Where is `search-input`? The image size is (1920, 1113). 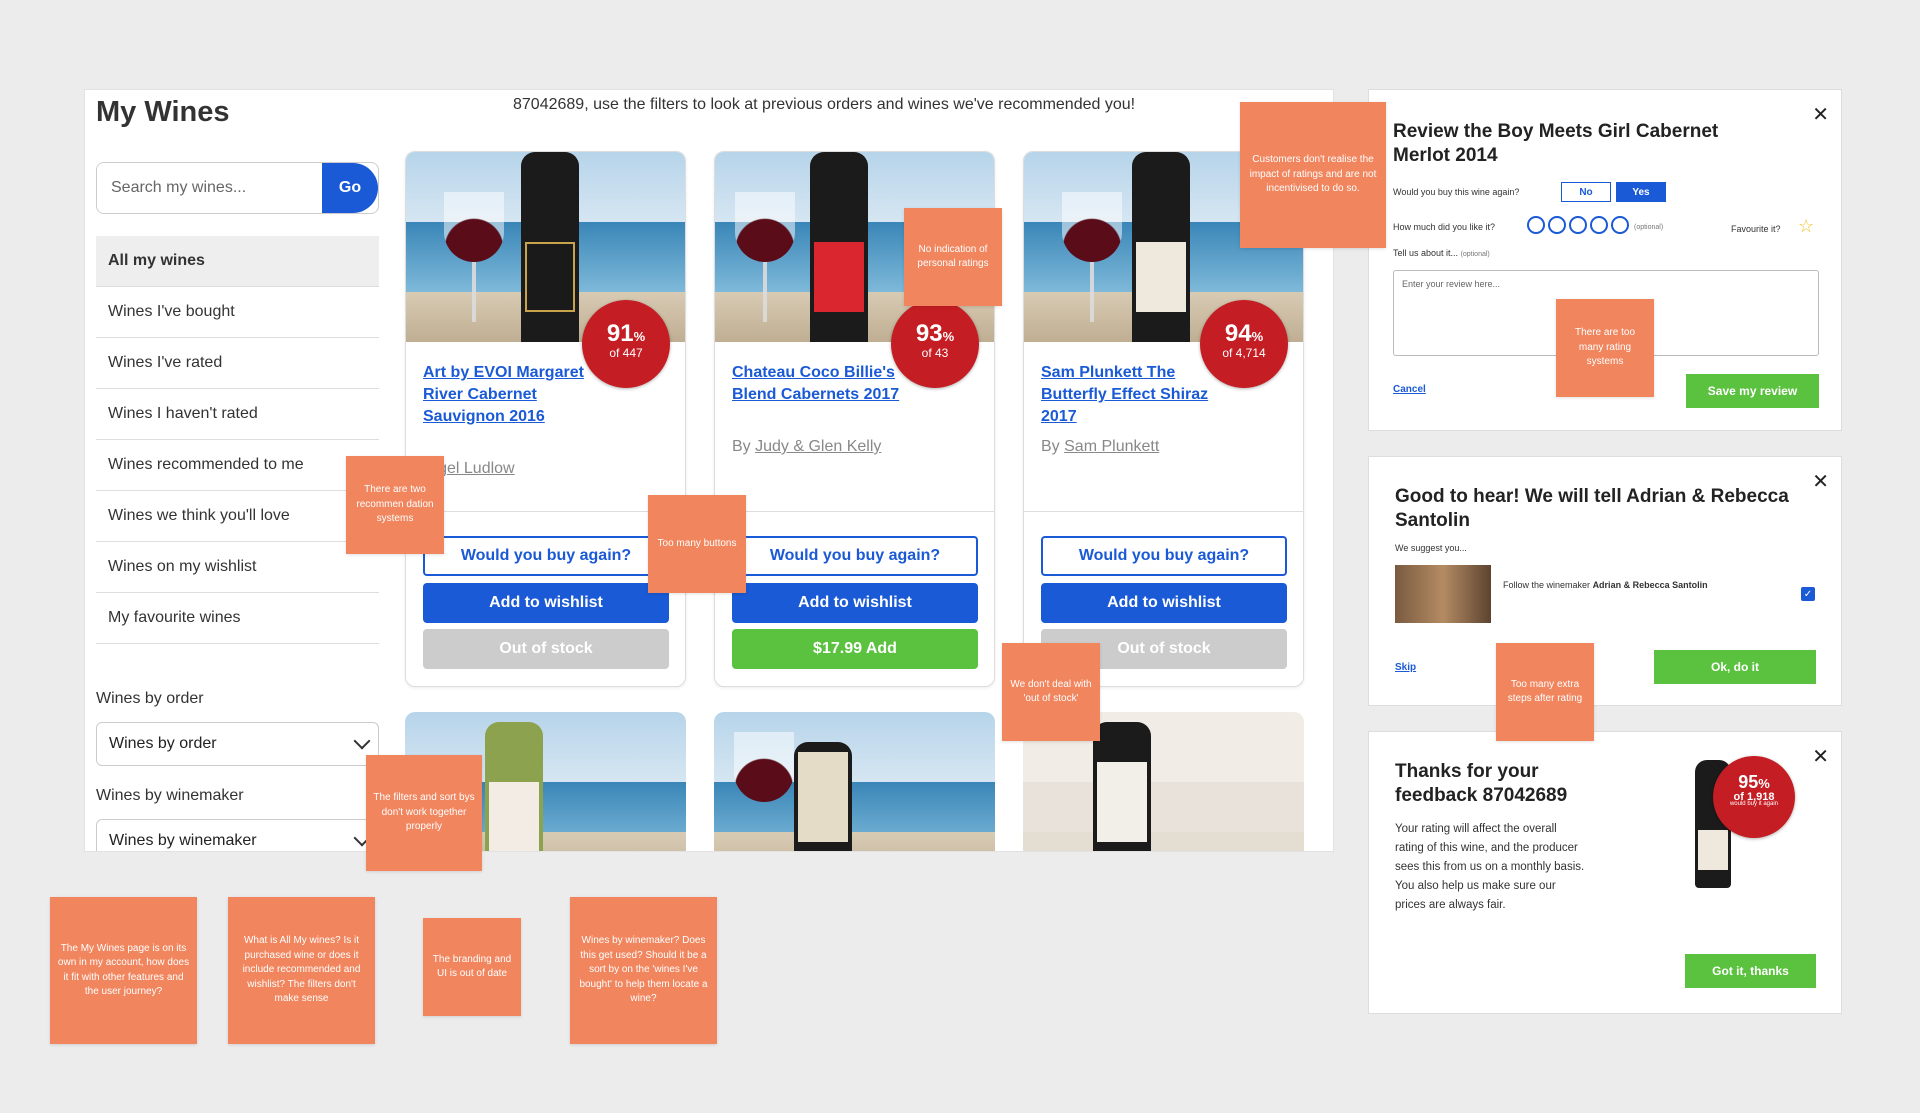
search-input is located at coordinates (209, 188).